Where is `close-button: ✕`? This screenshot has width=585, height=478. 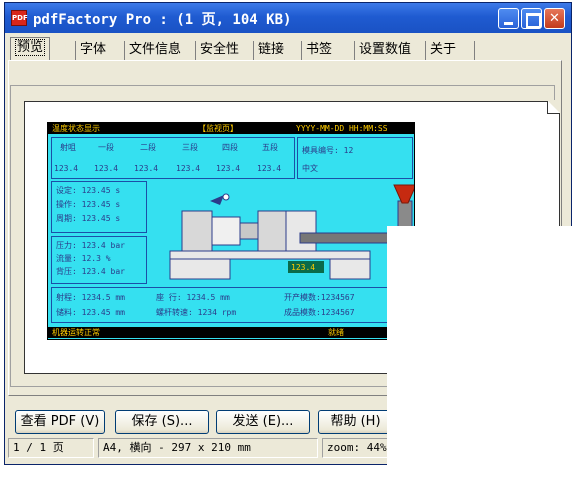
close-button: ✕ is located at coordinates (554, 18).